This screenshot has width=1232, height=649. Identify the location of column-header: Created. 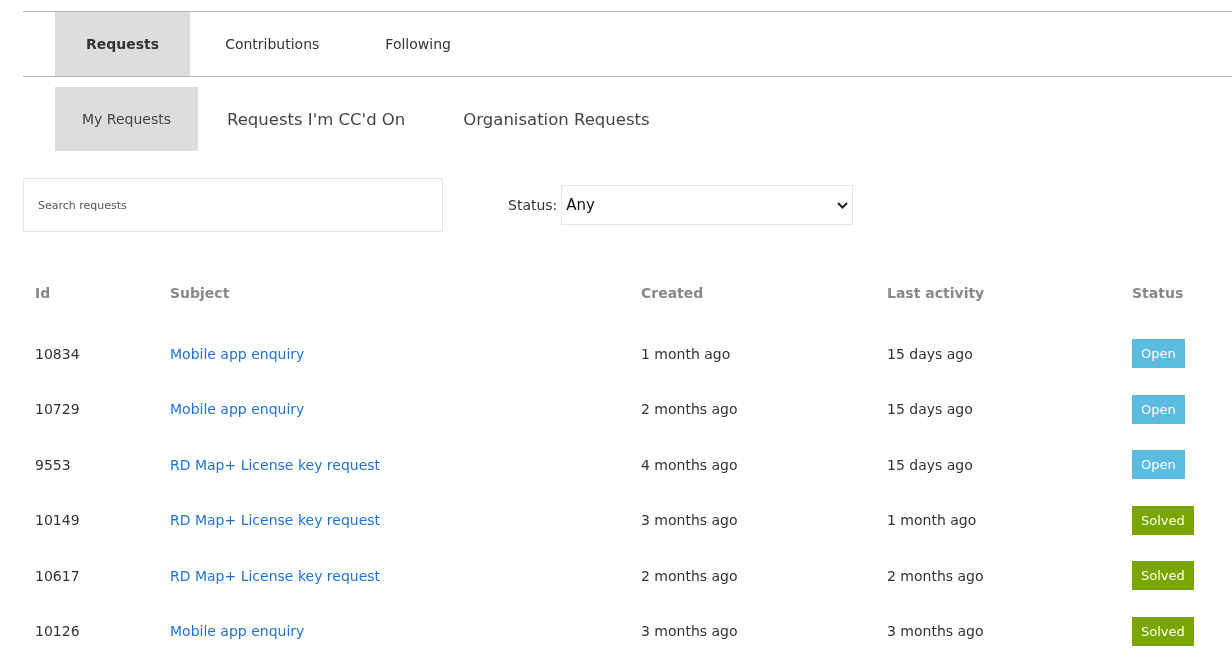
(672, 294).